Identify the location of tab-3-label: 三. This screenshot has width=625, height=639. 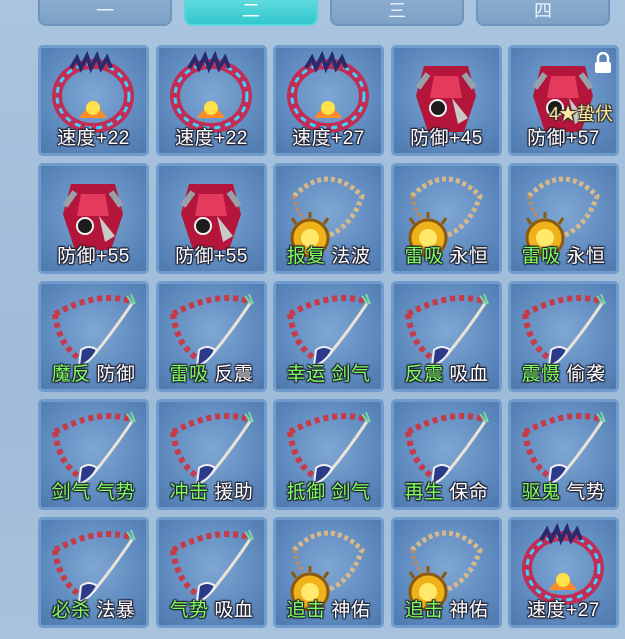
(397, 11).